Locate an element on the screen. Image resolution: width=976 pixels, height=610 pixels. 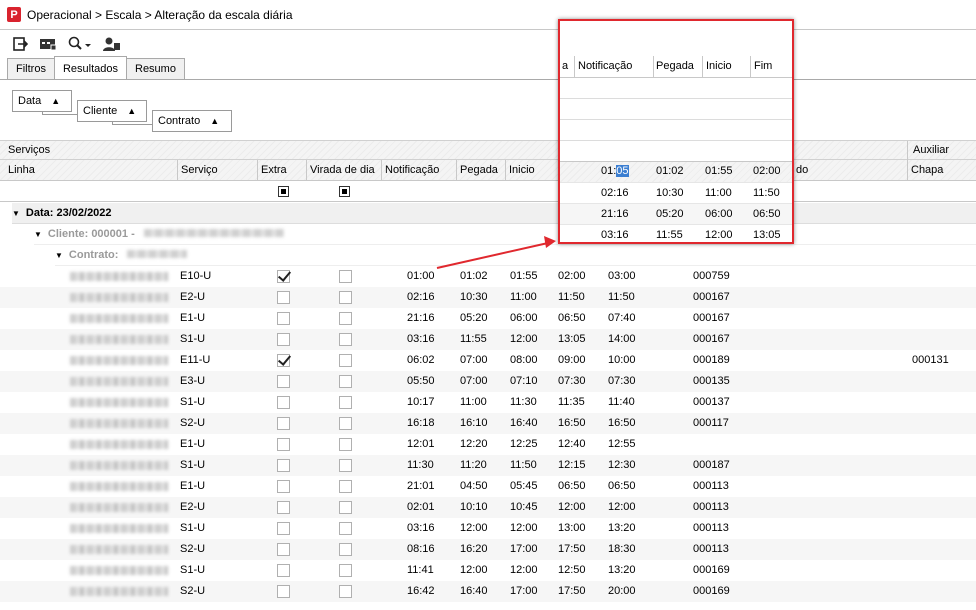
table-row: S2-U 08:16 16:20 17:00 17:50 18:30 000113 is located at coordinates (488, 549).